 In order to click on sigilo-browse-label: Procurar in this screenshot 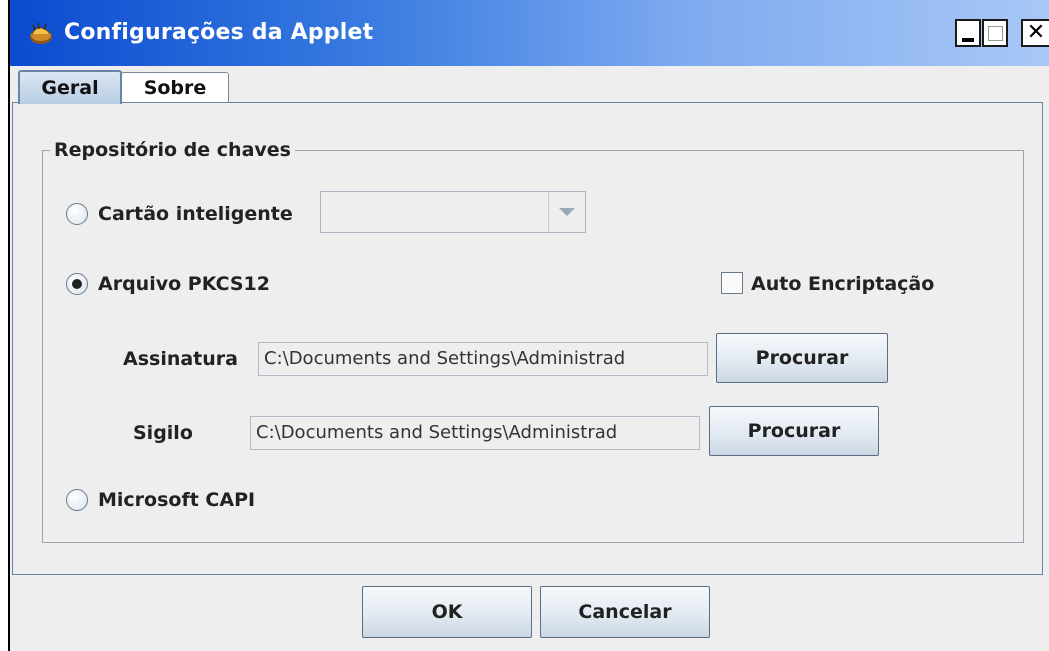, I will do `click(794, 431)`.